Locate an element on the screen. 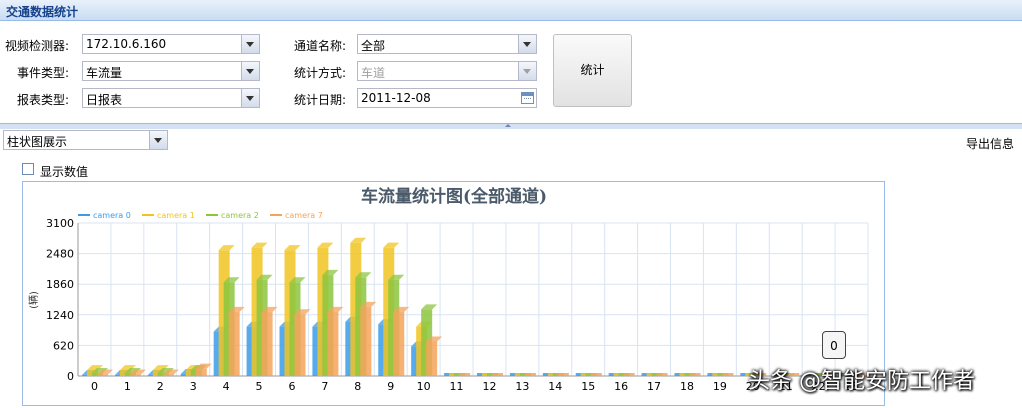 The height and width of the screenshot is (408, 1022). panel-title: 交通数据统计 is located at coordinates (42, 12).